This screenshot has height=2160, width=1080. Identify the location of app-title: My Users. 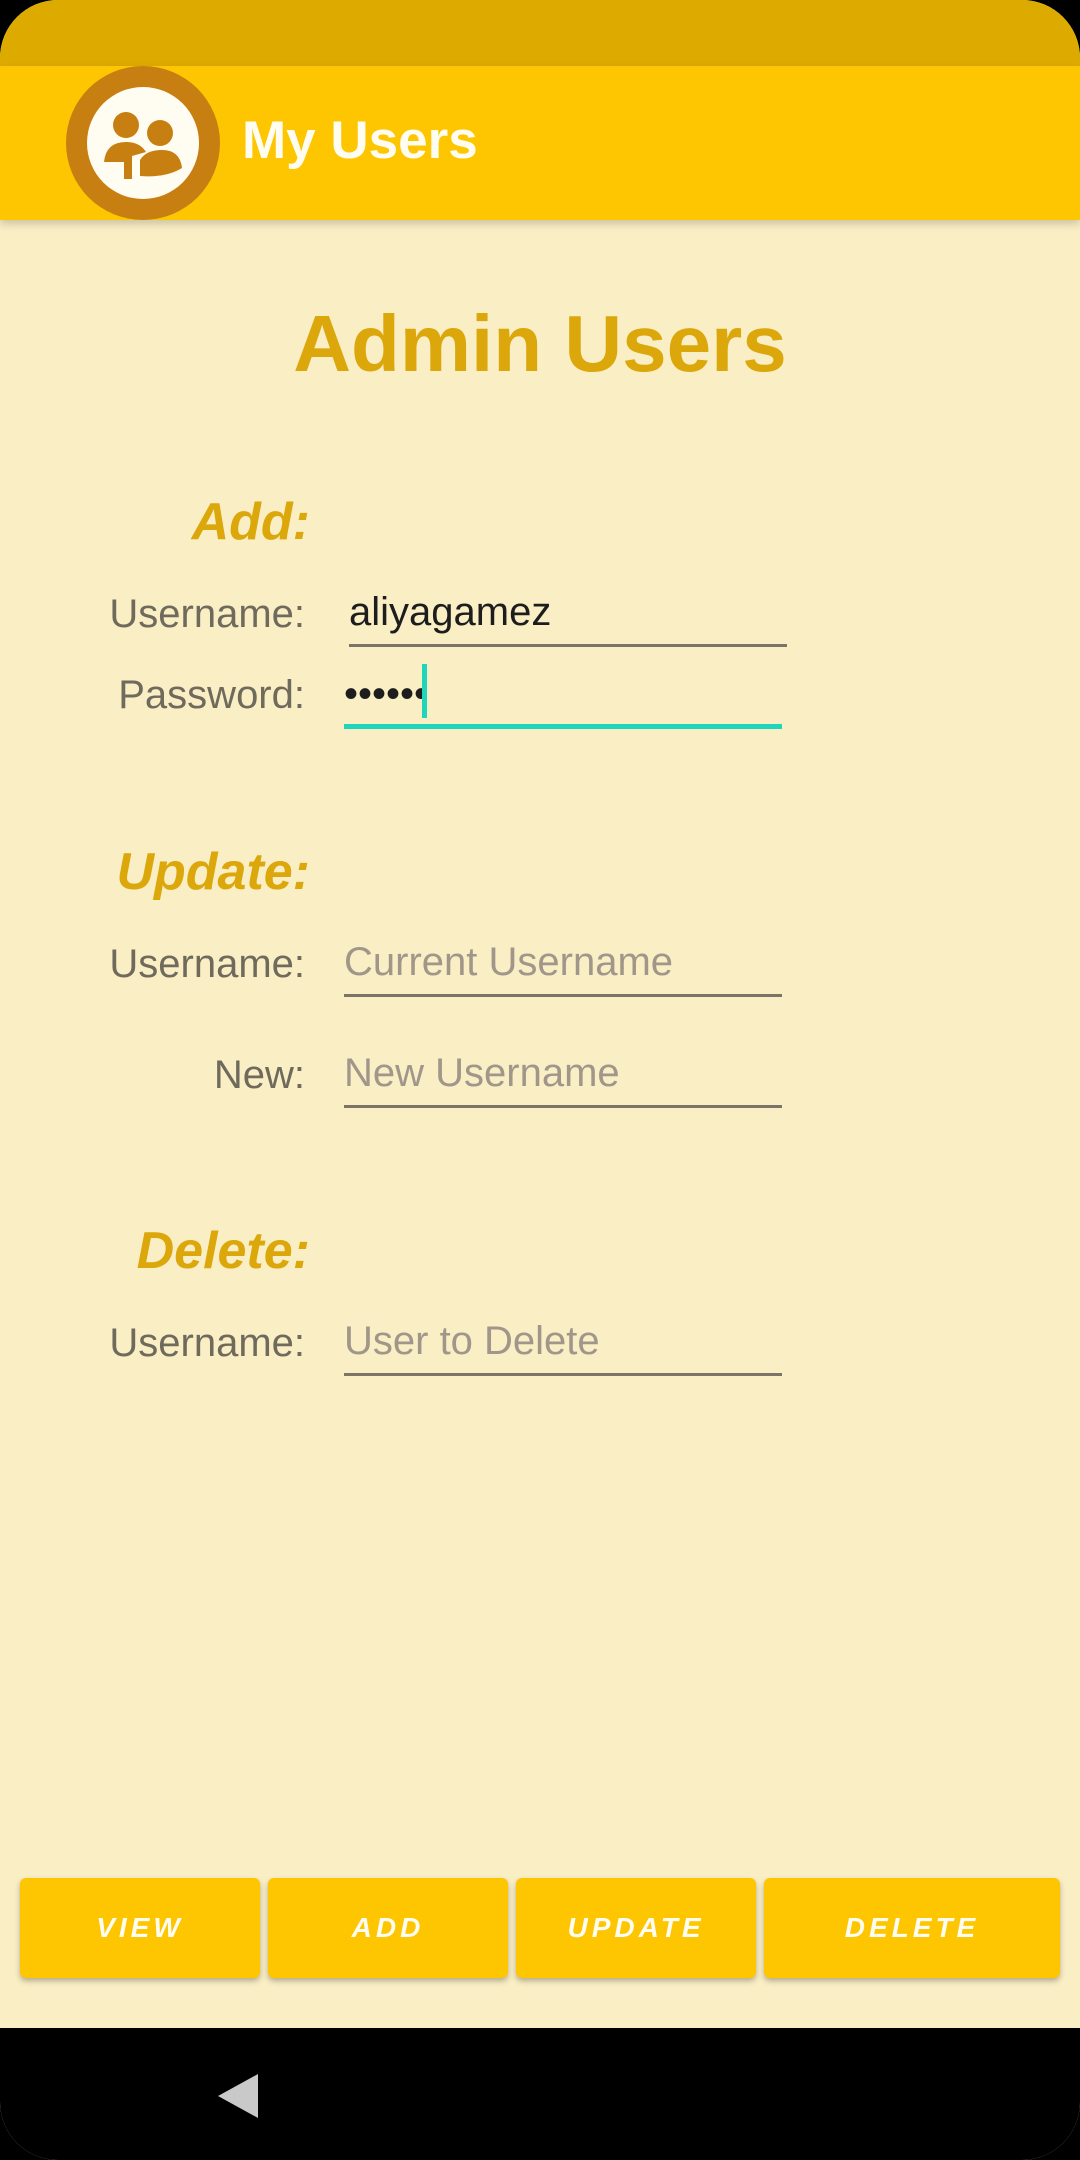
(360, 140).